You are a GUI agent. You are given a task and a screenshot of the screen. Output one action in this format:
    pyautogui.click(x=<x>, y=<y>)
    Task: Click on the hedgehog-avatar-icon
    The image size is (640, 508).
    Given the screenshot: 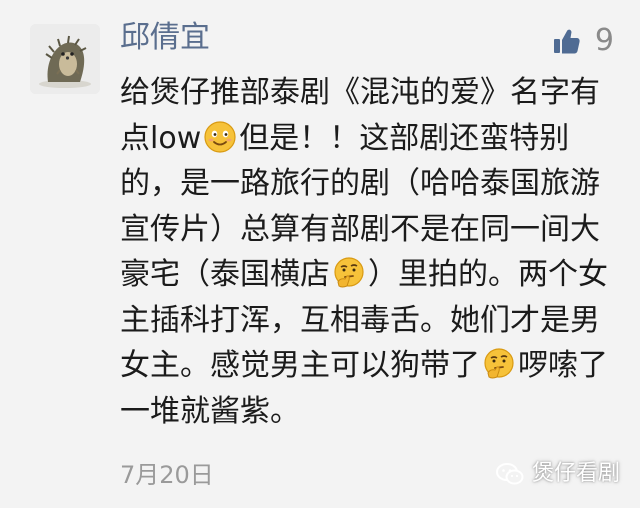 What is the action you would take?
    pyautogui.click(x=65, y=59)
    